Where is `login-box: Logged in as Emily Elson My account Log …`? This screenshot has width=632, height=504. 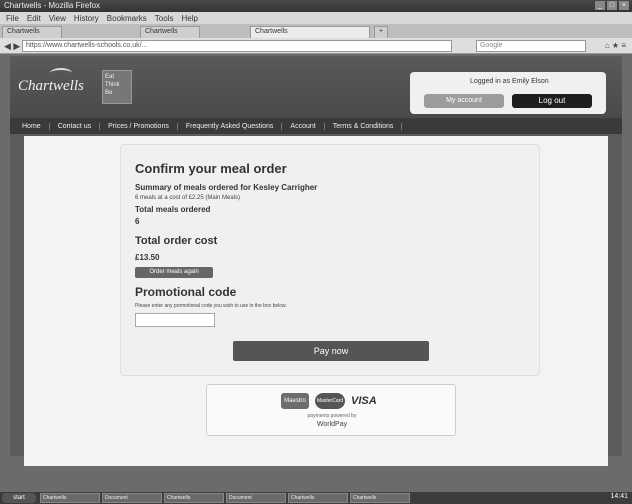
login-box: Logged in as Emily Elson My account Log … is located at coordinates (508, 93).